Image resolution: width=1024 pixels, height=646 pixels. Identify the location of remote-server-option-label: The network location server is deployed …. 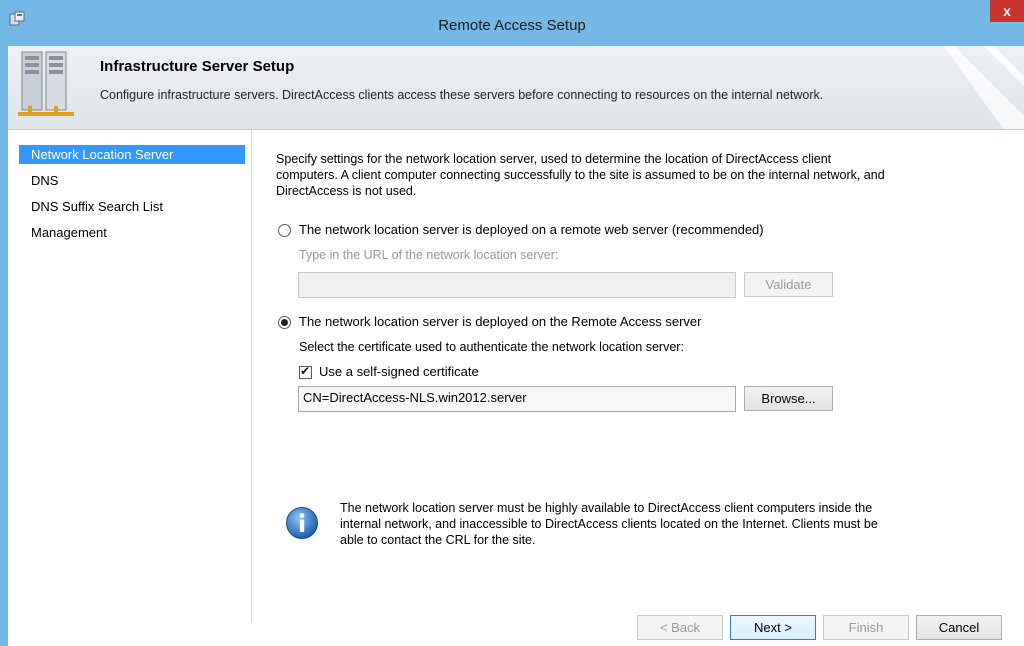
(531, 229).